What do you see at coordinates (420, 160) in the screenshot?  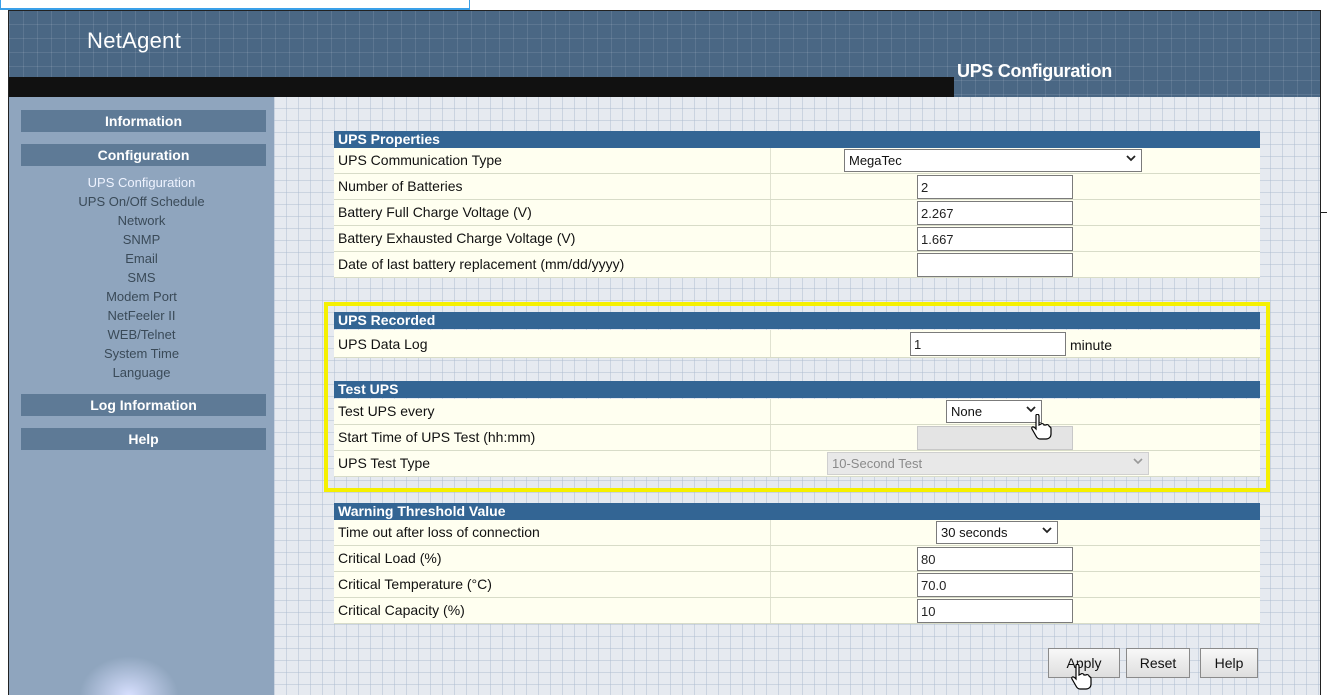 I see `comm-type-label: UPS Communication Type` at bounding box center [420, 160].